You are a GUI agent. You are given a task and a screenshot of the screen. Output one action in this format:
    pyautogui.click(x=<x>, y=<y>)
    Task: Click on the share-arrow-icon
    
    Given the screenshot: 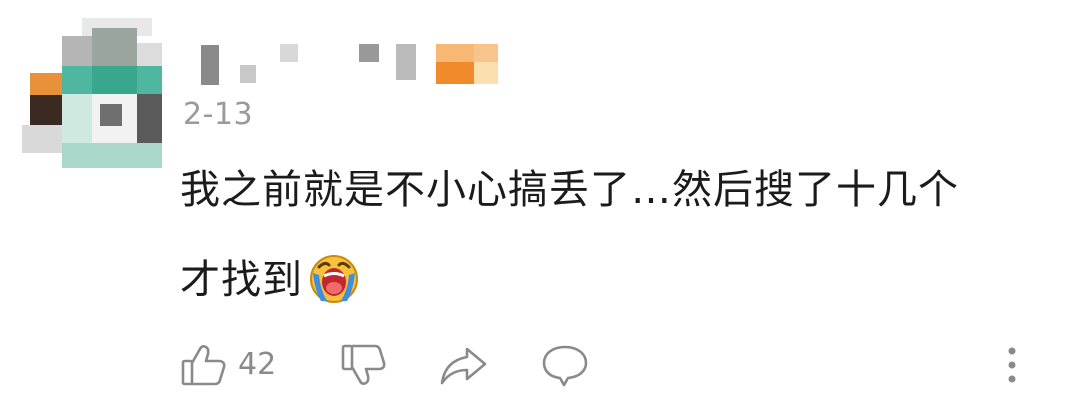 What is the action you would take?
    pyautogui.click(x=463, y=365)
    